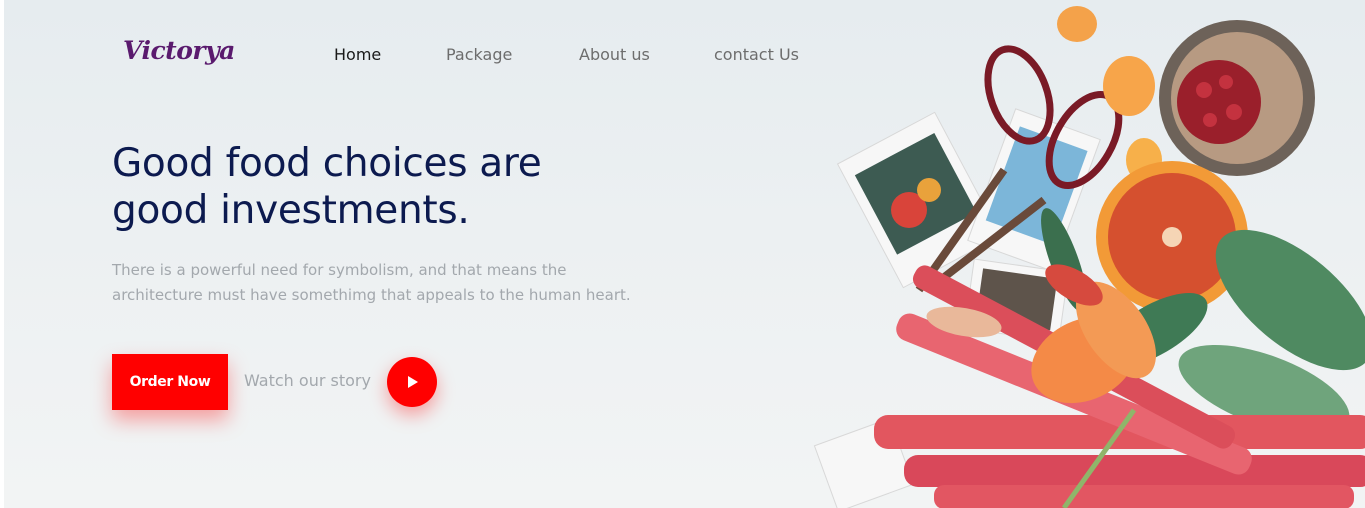 This screenshot has height=508, width=1365. What do you see at coordinates (372, 187) in the screenshot?
I see `hero-headline: Good food choices are good investments.` at bounding box center [372, 187].